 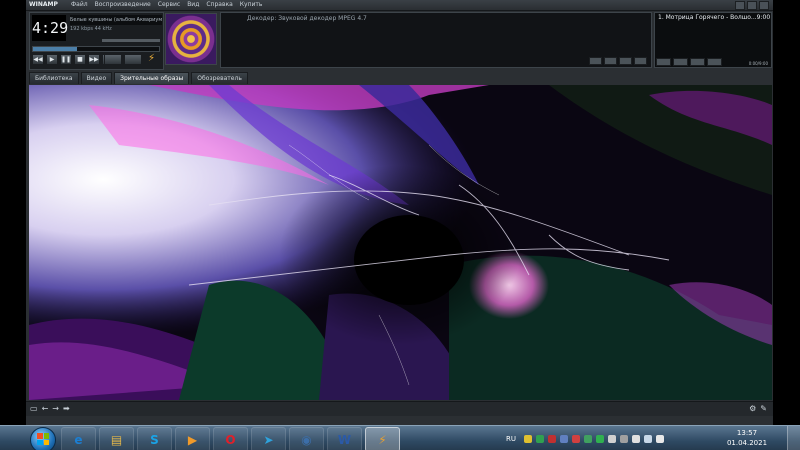 I want to click on volume-icon, so click(x=660, y=438).